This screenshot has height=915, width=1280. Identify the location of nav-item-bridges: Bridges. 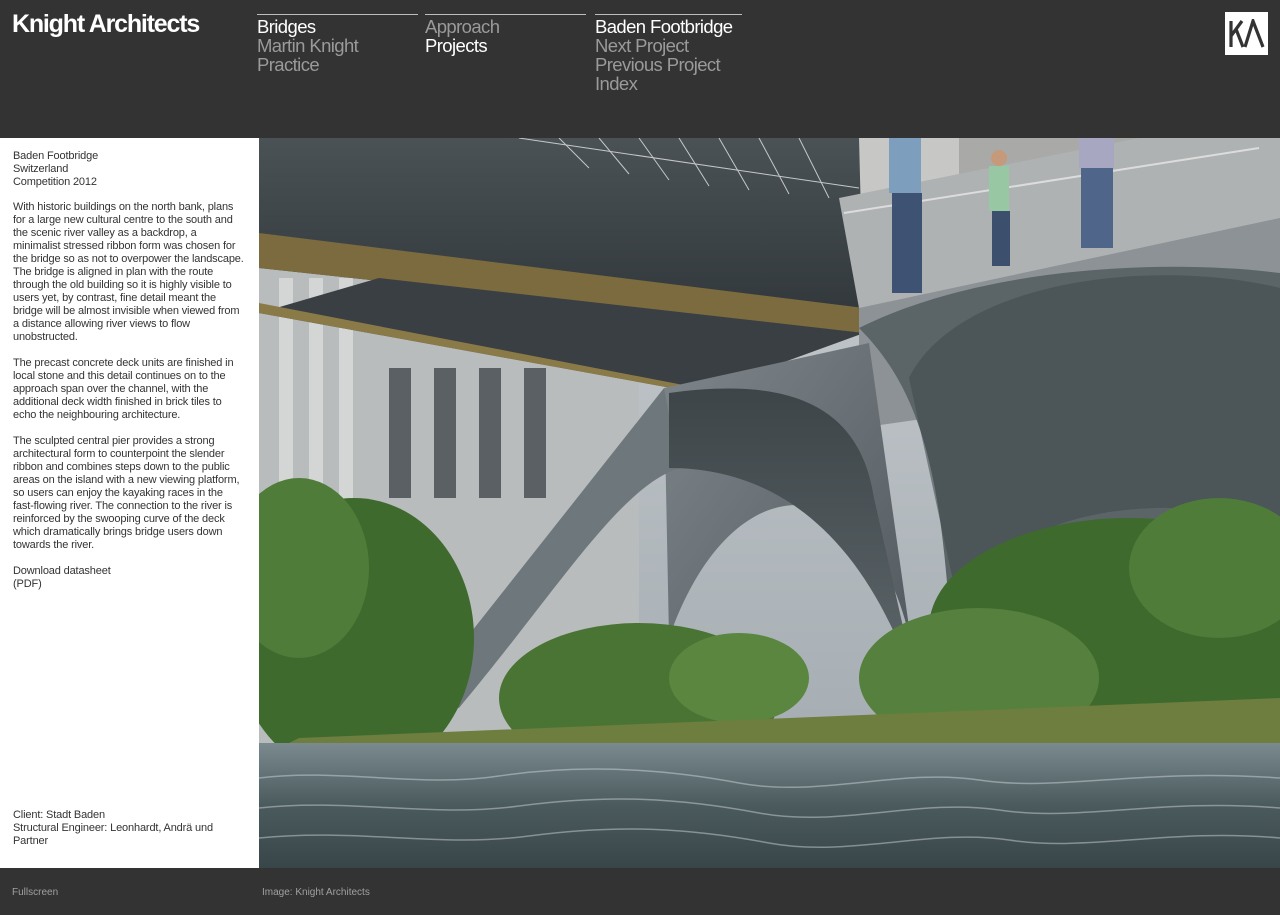
(337, 26).